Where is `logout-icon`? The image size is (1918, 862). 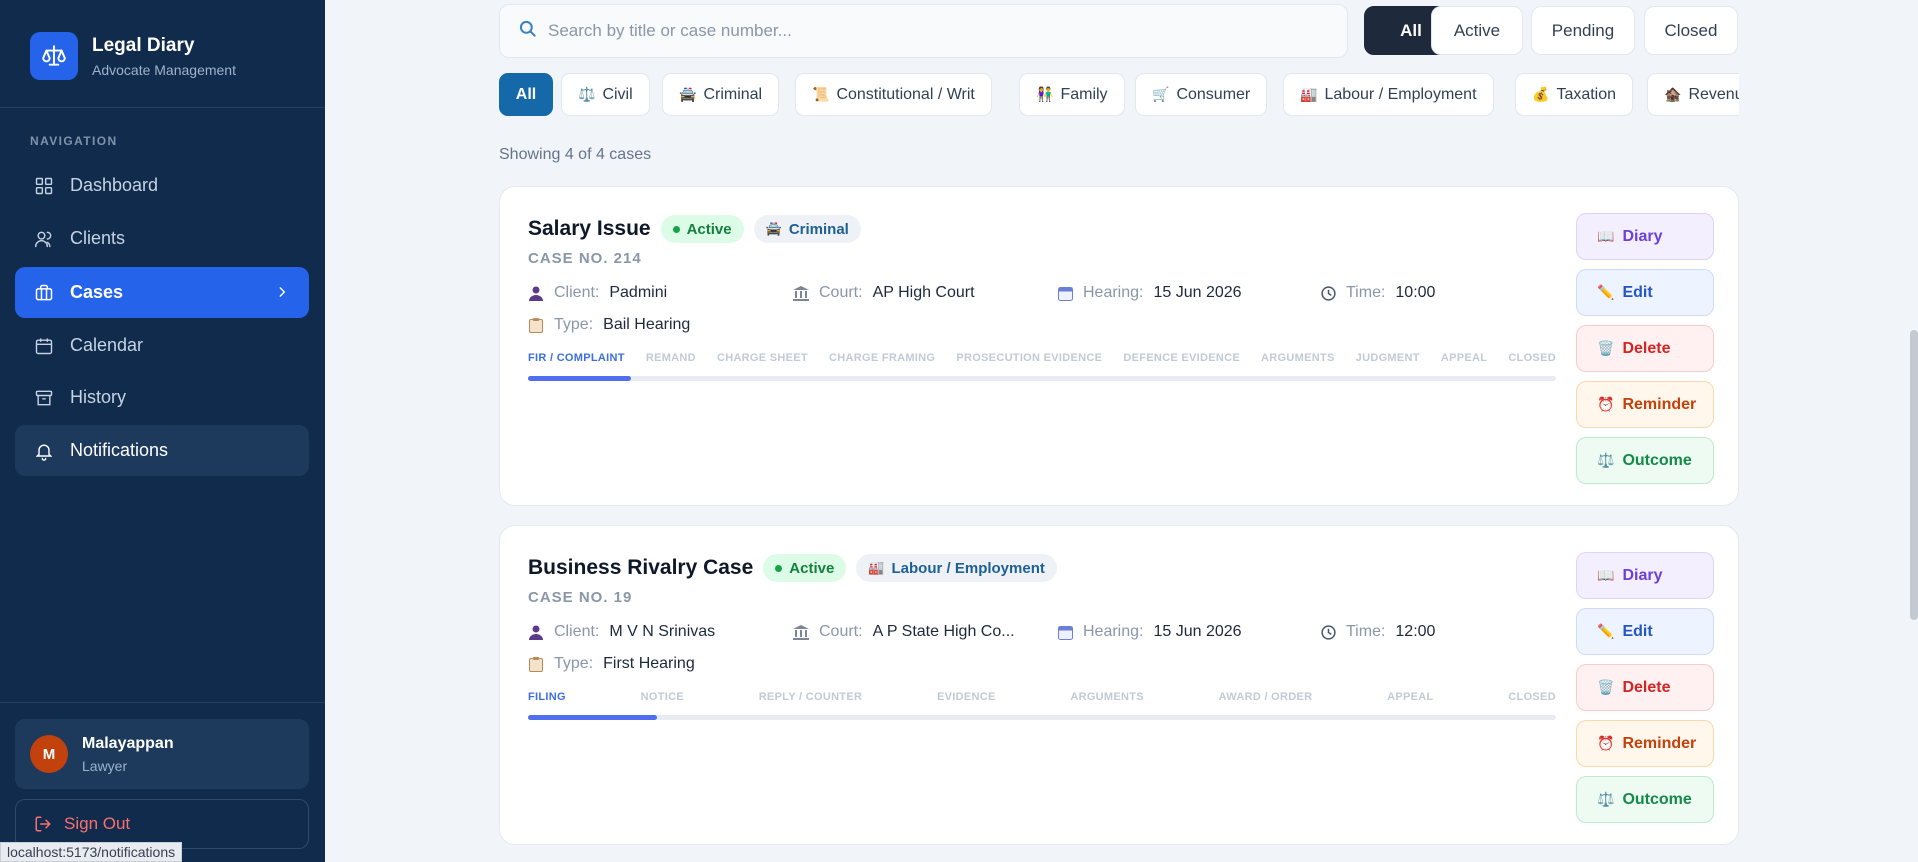
logout-icon is located at coordinates (43, 824).